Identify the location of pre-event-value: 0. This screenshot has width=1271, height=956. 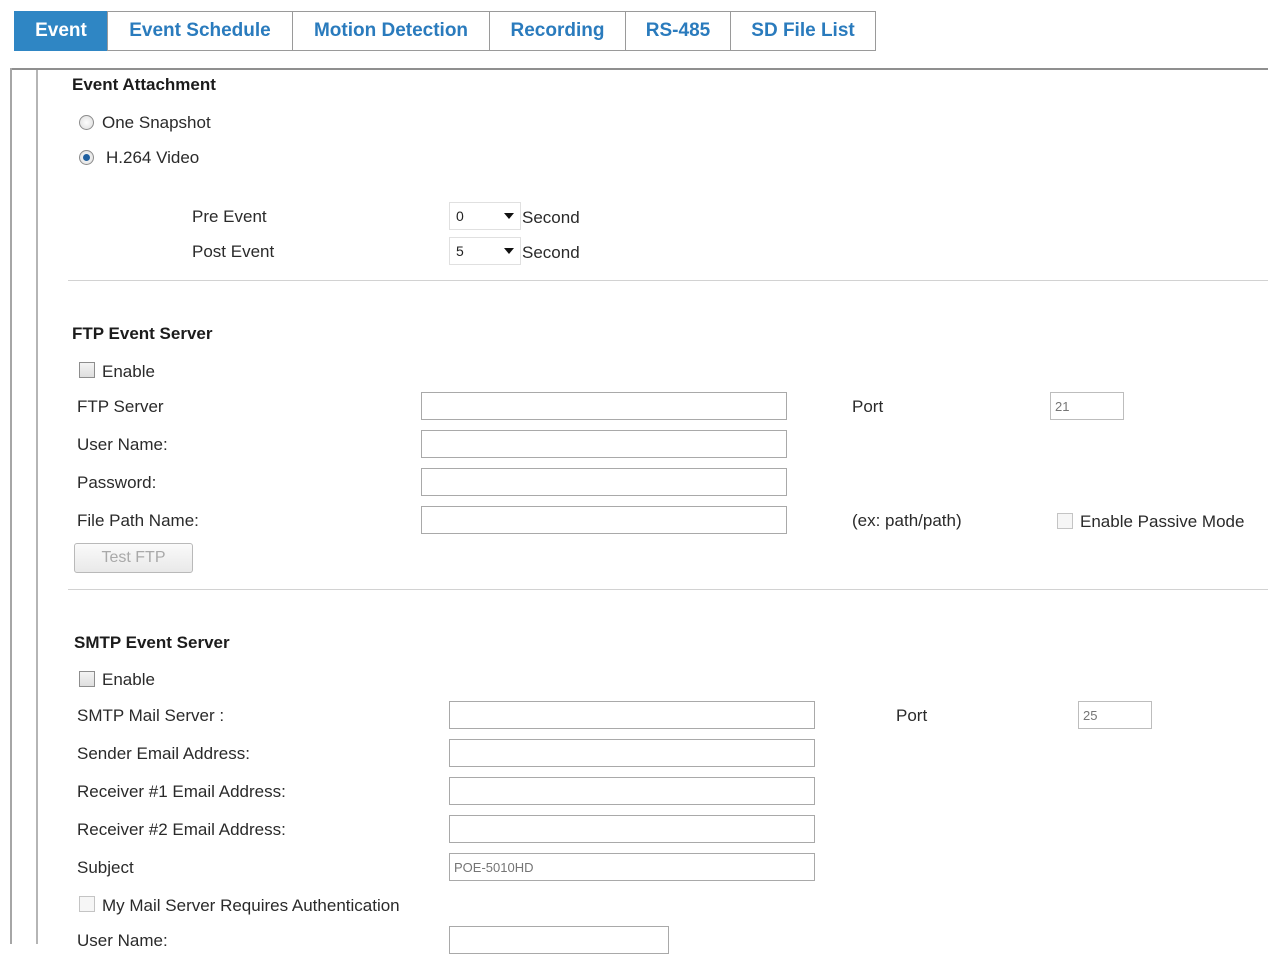
(460, 216).